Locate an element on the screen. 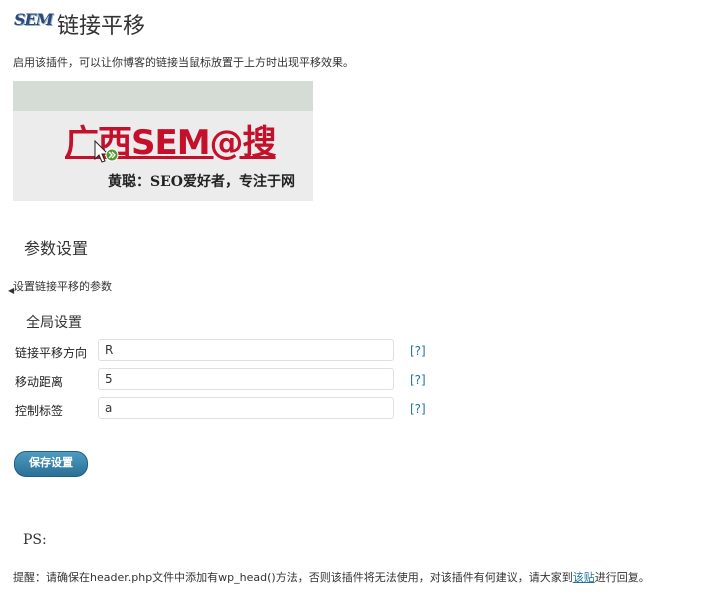 Image resolution: width=711 pixels, height=604 pixels. ps-note-link: 该贴 is located at coordinates (584, 577).